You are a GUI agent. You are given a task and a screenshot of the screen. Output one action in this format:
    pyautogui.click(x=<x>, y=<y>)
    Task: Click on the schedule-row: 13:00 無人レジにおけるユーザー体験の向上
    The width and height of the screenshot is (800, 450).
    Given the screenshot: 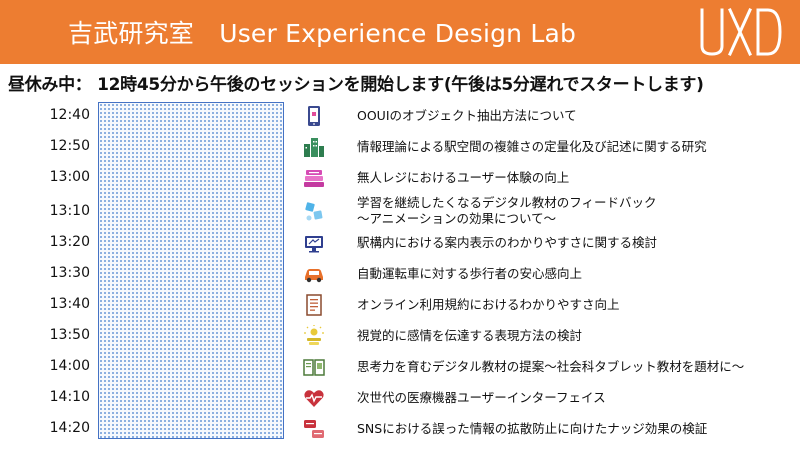 What is the action you would take?
    pyautogui.click(x=400, y=178)
    